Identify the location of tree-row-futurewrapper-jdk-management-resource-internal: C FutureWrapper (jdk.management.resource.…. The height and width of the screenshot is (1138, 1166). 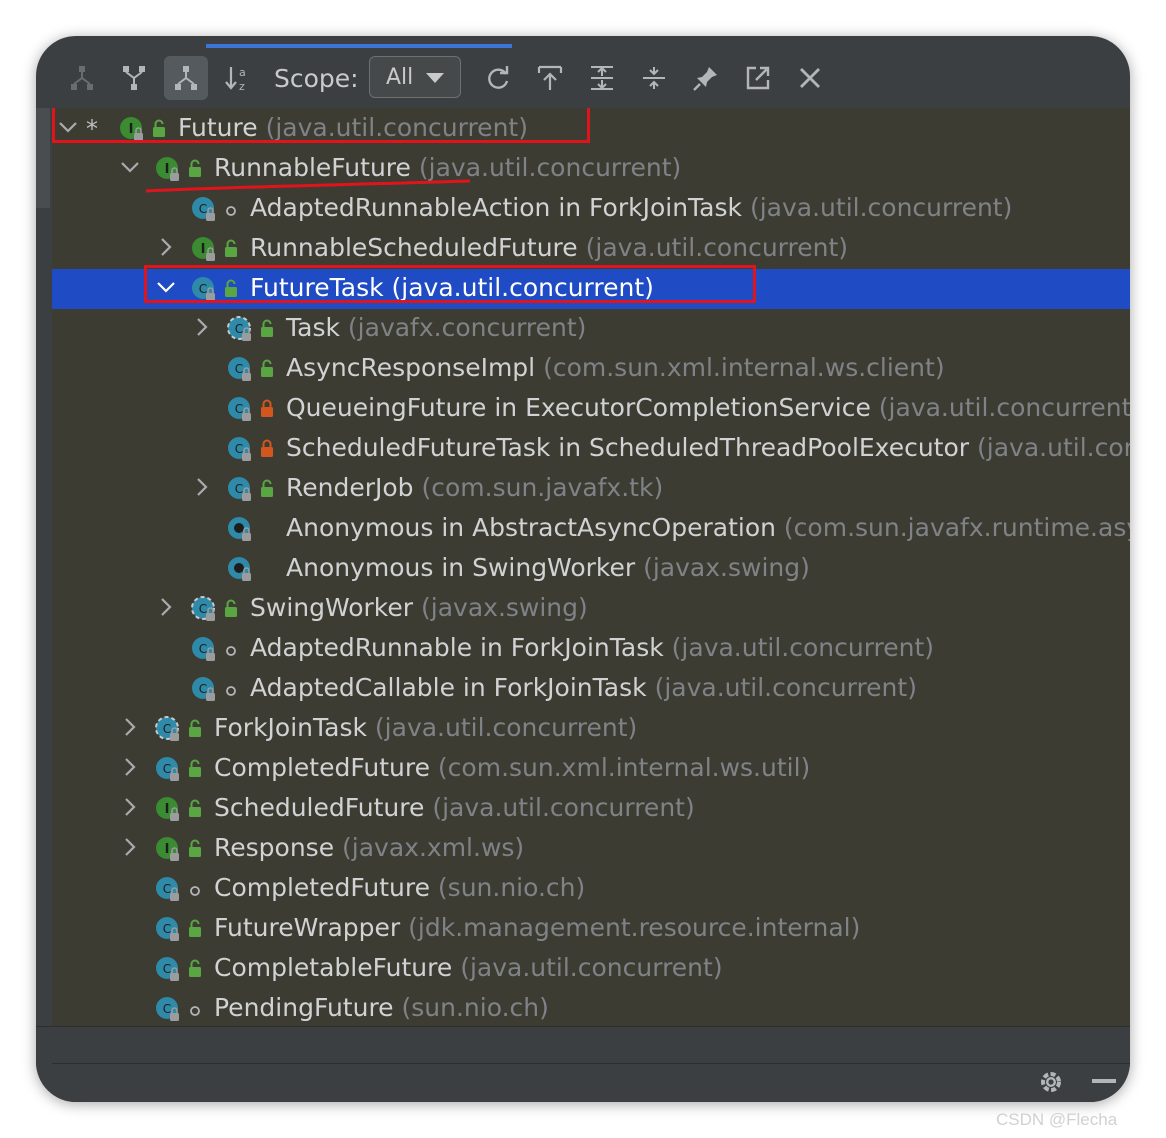
(591, 929).